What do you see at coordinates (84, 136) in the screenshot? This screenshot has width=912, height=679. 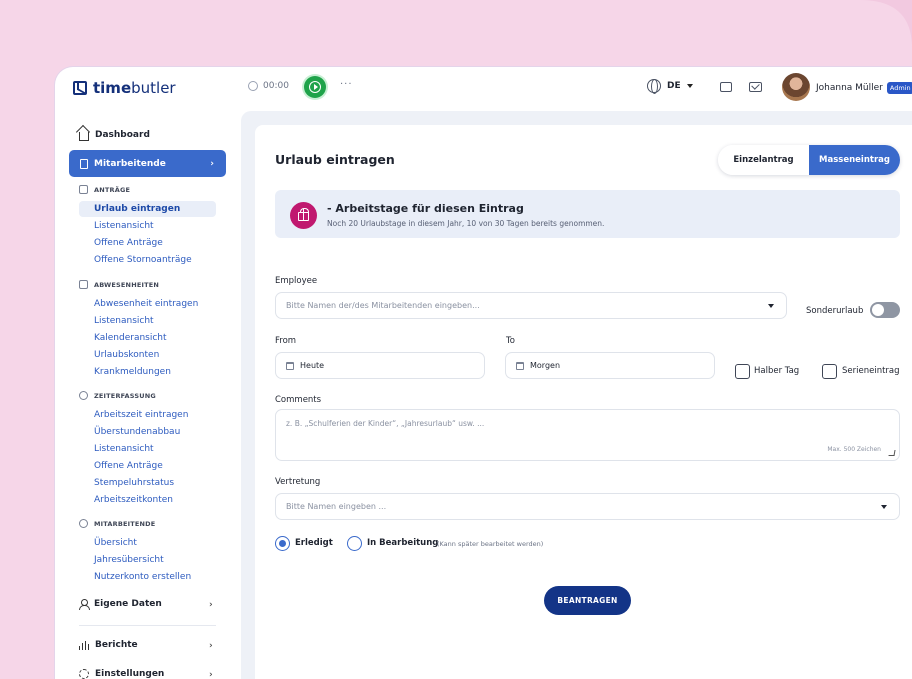 I see `home-icon` at bounding box center [84, 136].